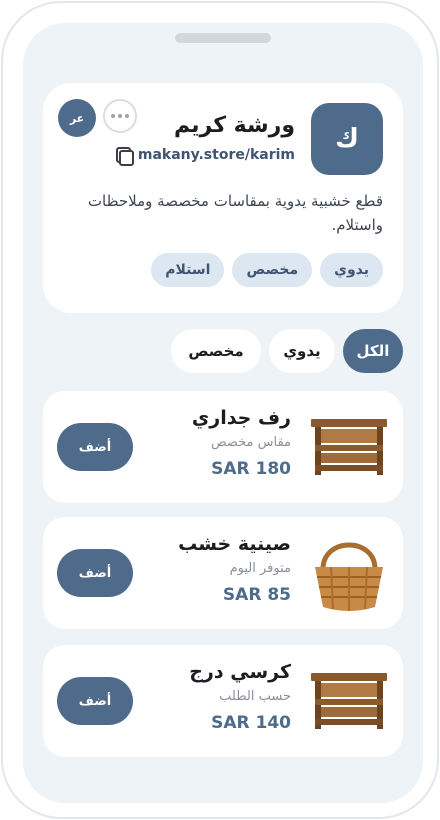  What do you see at coordinates (188, 270) in the screenshot?
I see `tag-pickup: استلام` at bounding box center [188, 270].